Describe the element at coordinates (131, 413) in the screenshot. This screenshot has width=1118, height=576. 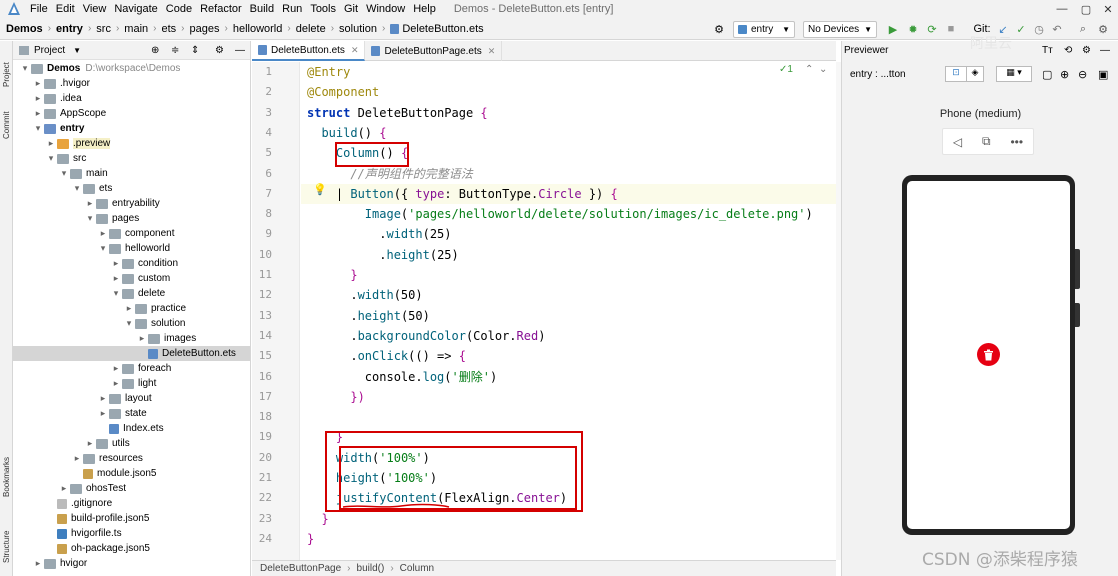
I see `tree-item: ▸ state` at that location.